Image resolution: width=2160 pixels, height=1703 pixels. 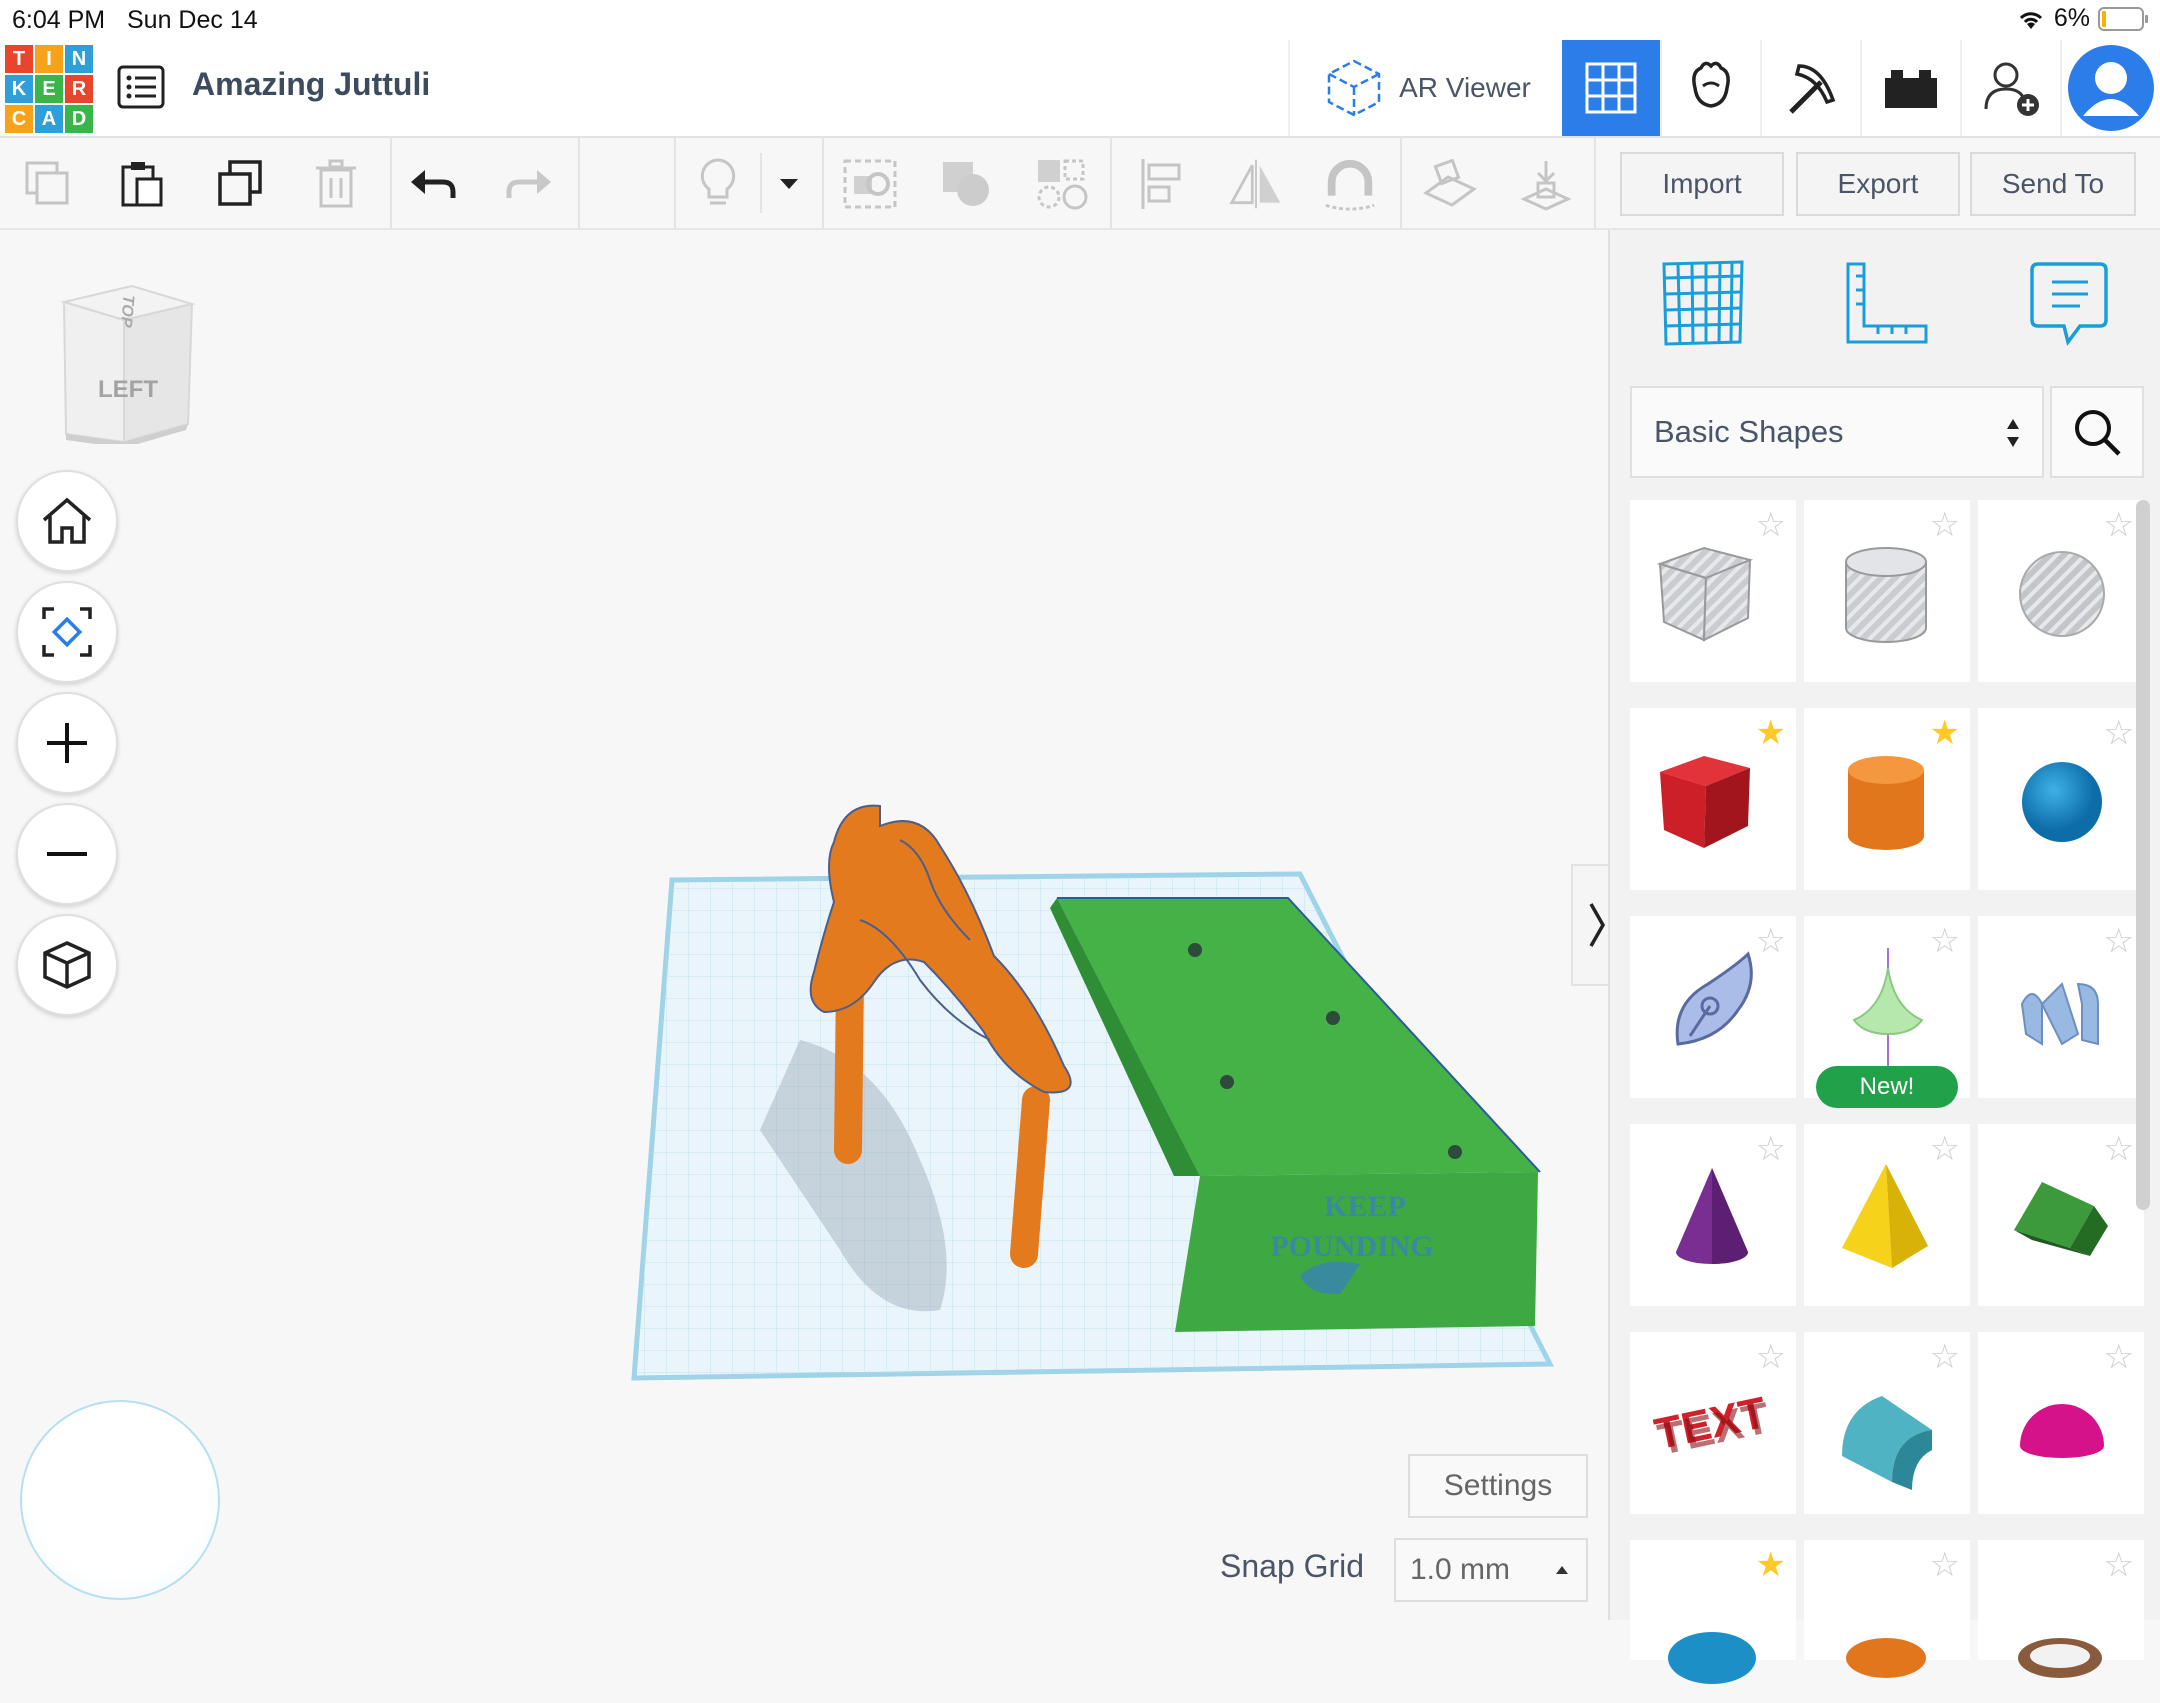 I want to click on minus-icon, so click(x=67, y=854).